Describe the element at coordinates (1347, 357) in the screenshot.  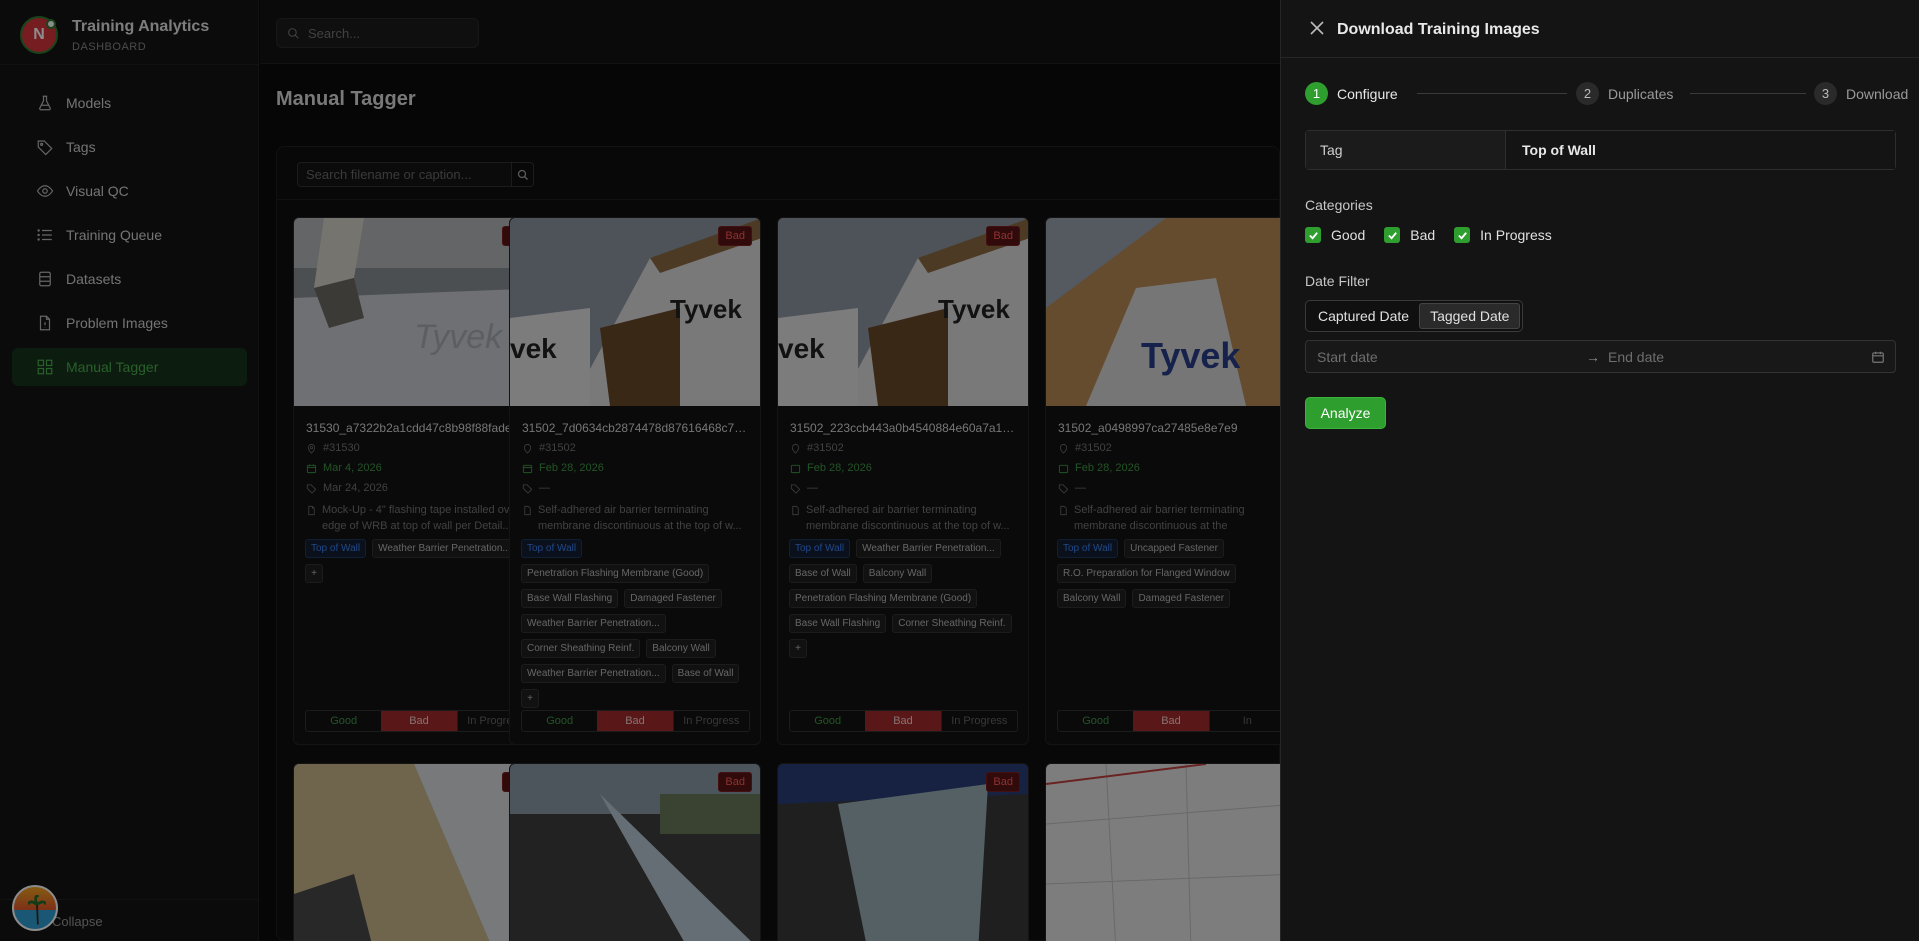
I see `start-date-input: Start date` at that location.